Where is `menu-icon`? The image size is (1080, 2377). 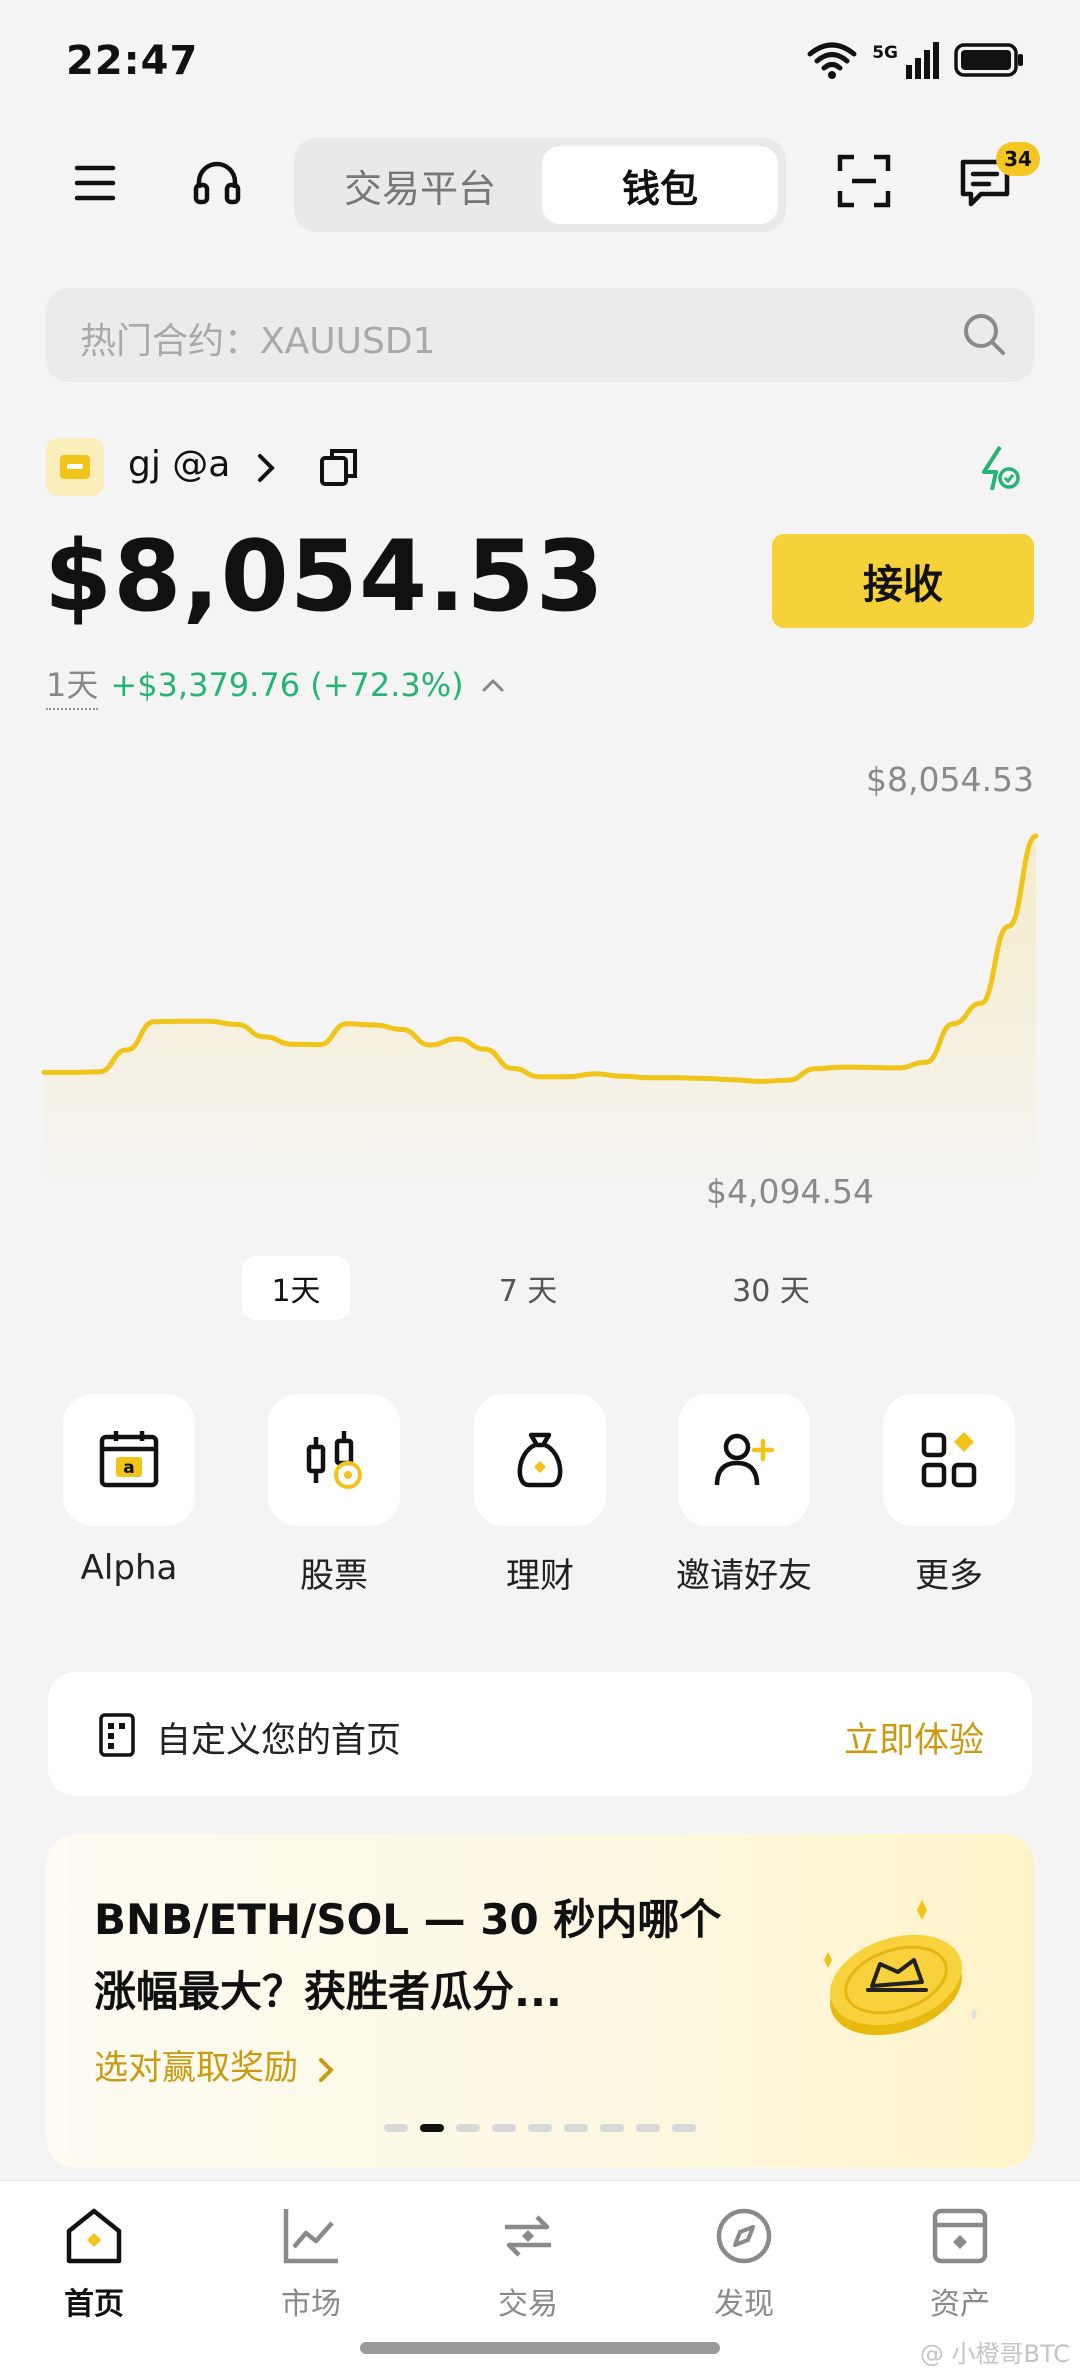 menu-icon is located at coordinates (95, 183).